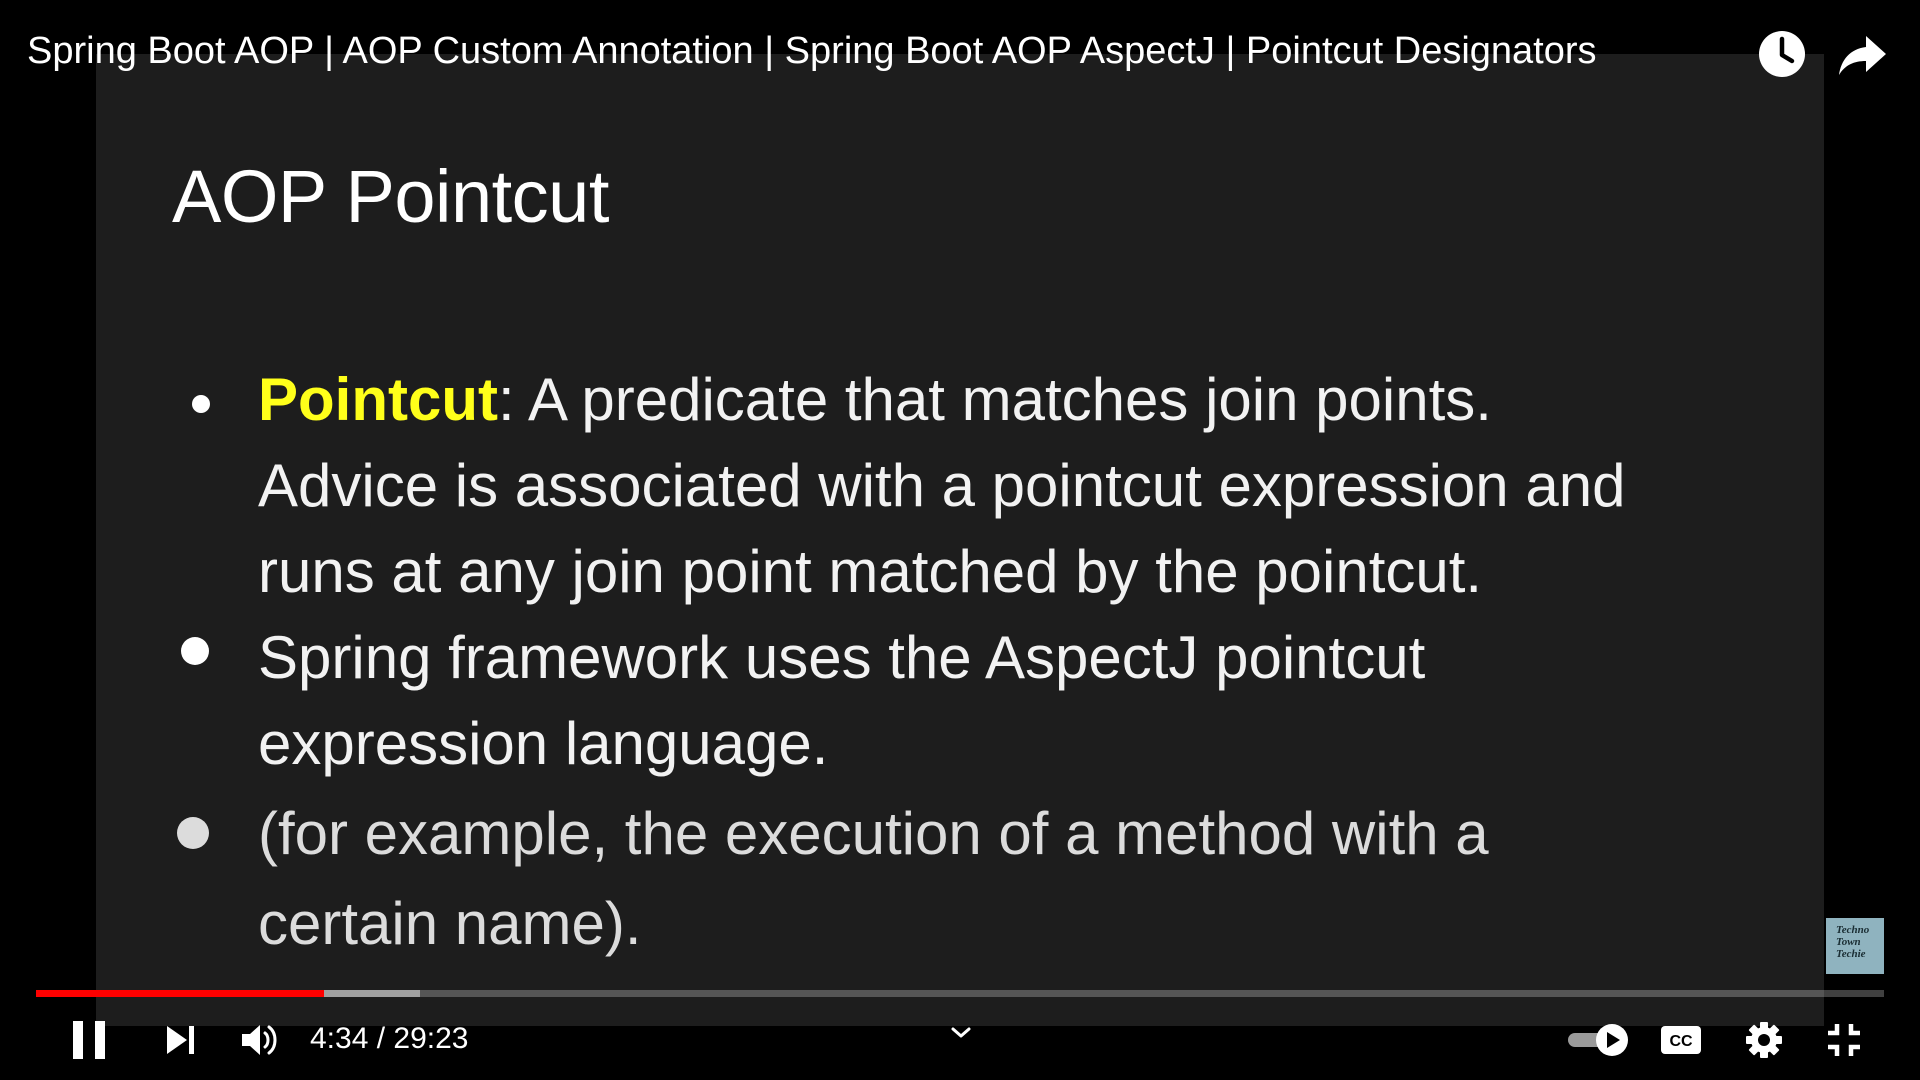  I want to click on pause-icon, so click(89, 1040).